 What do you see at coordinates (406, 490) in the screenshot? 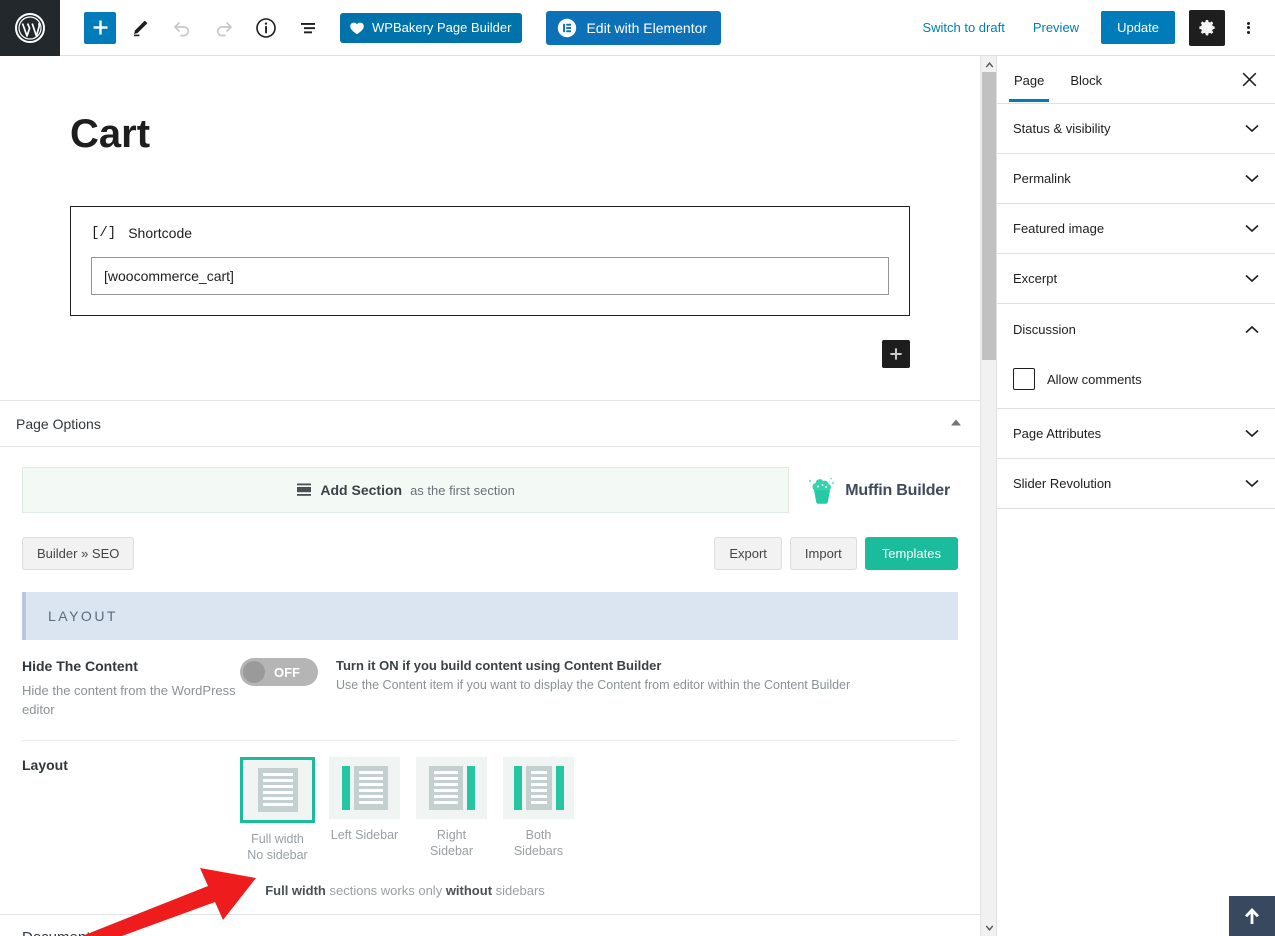
I see `add-section-button: Add Section as the first section` at bounding box center [406, 490].